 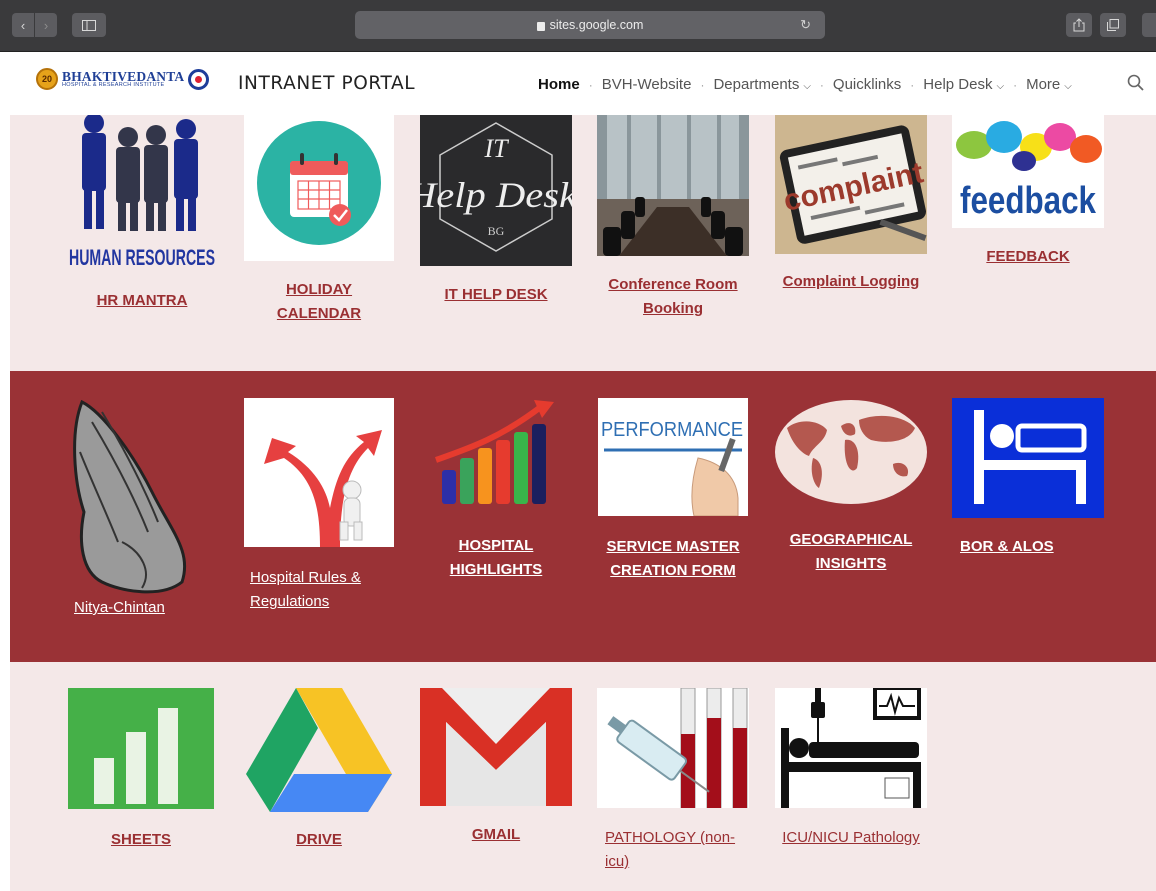 I want to click on tabs-icon, so click(x=1113, y=25).